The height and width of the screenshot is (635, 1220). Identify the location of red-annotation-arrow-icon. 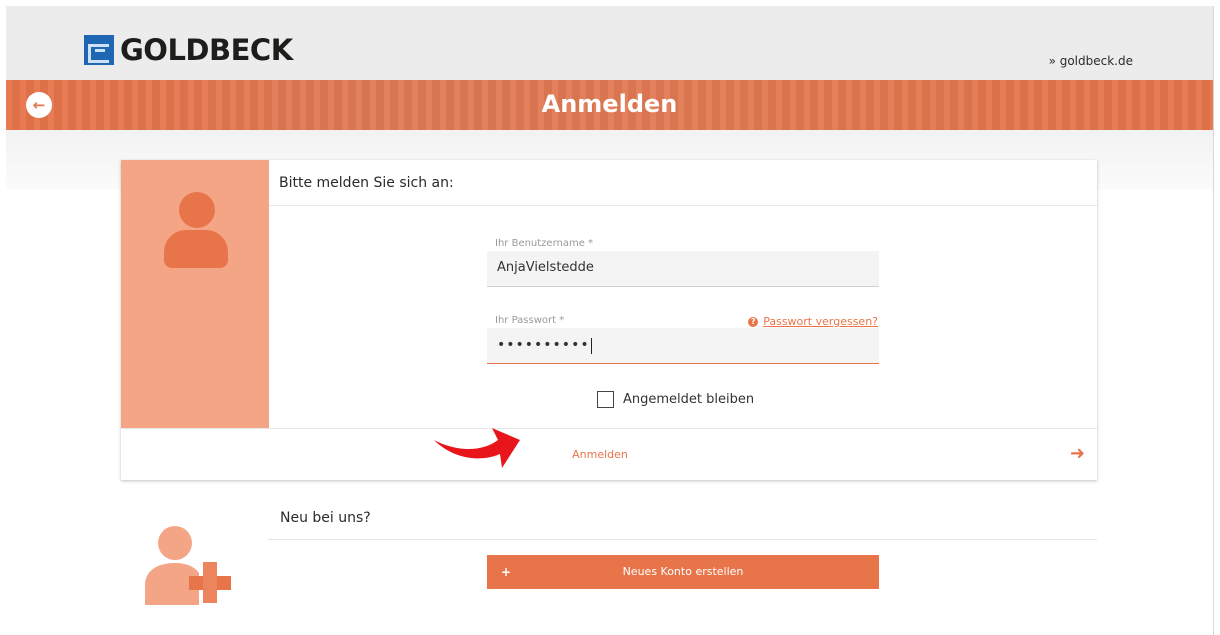
(477, 448).